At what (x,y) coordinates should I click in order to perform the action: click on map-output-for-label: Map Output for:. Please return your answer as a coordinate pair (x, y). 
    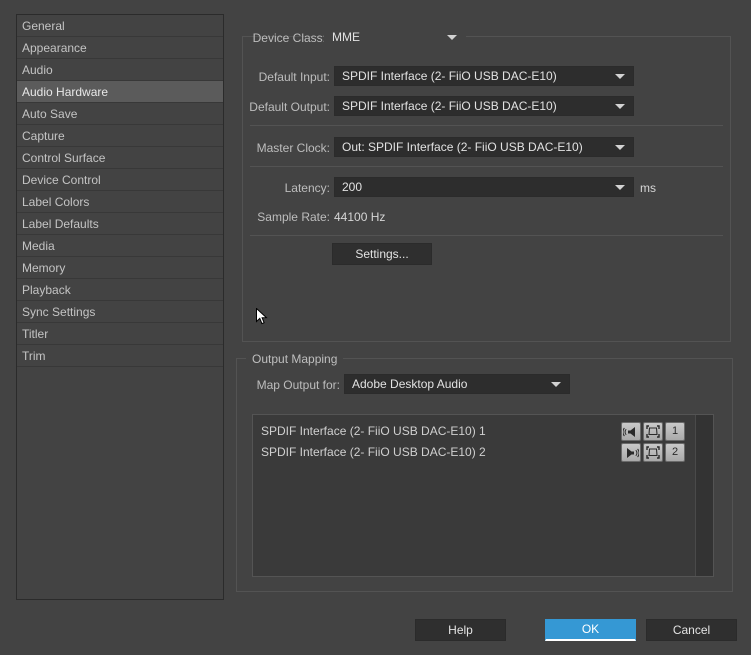
    Looking at the image, I should click on (298, 385).